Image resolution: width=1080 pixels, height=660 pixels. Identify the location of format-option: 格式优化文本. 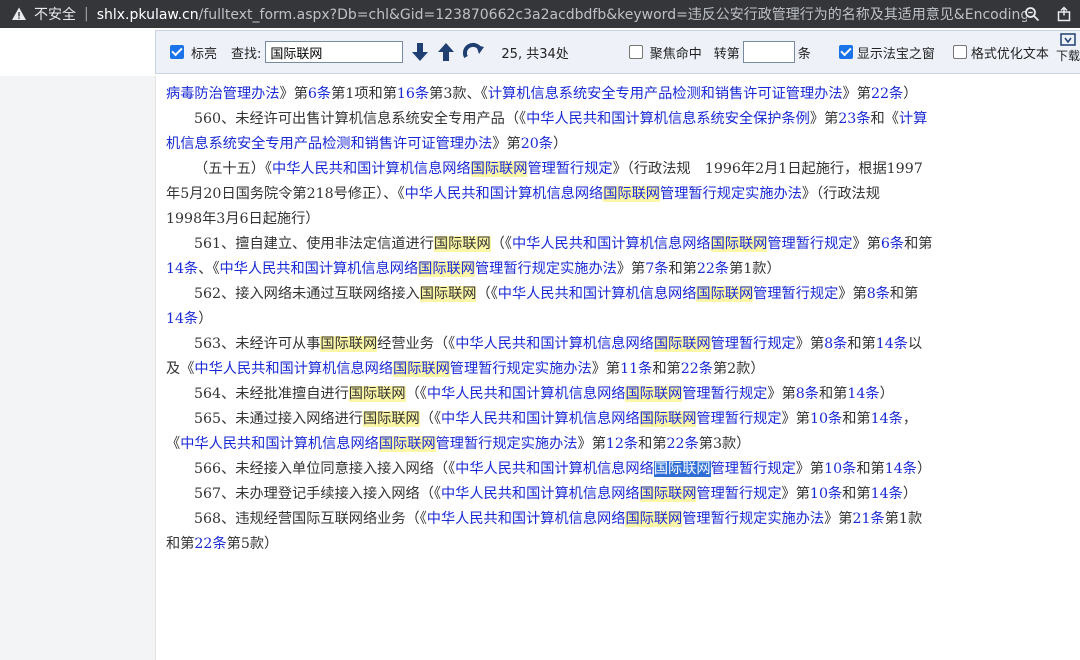
(1000, 52).